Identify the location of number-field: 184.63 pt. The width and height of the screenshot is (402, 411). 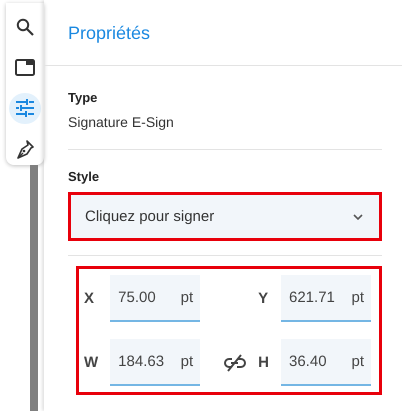
(155, 362).